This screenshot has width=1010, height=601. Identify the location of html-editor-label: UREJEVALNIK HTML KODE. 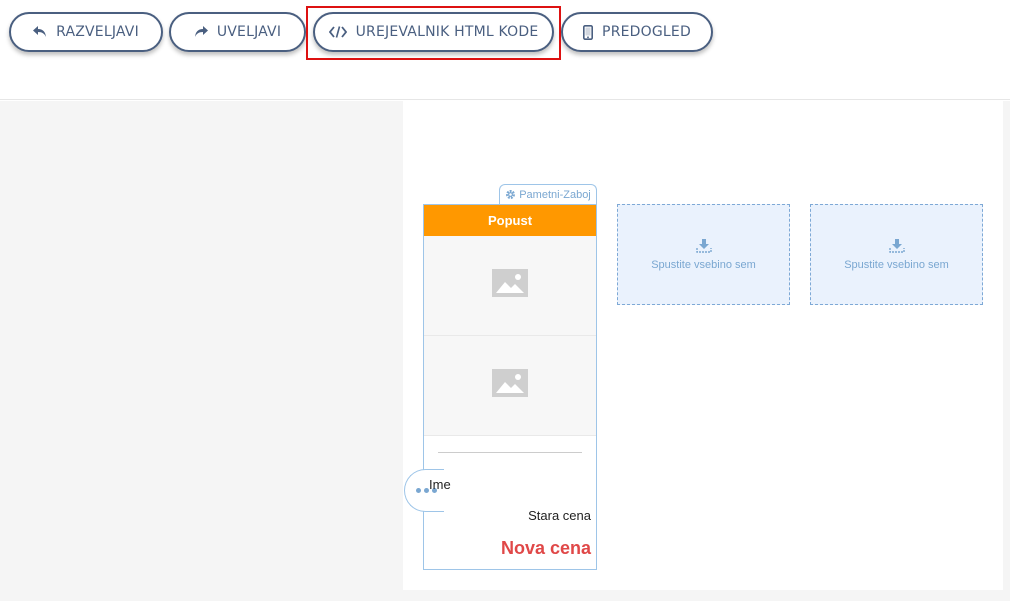
(447, 32).